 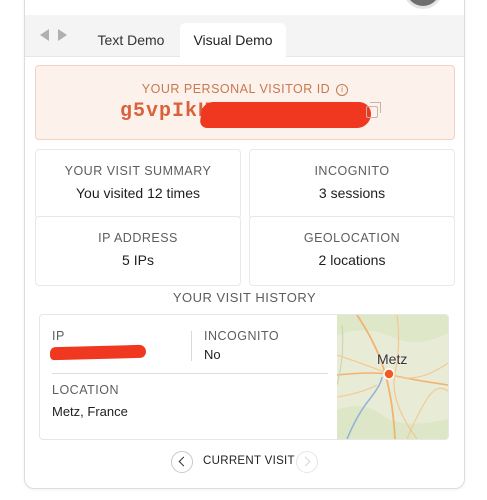 What do you see at coordinates (352, 184) in the screenshot?
I see `incognito-card: INCOGNITO 3 sessions` at bounding box center [352, 184].